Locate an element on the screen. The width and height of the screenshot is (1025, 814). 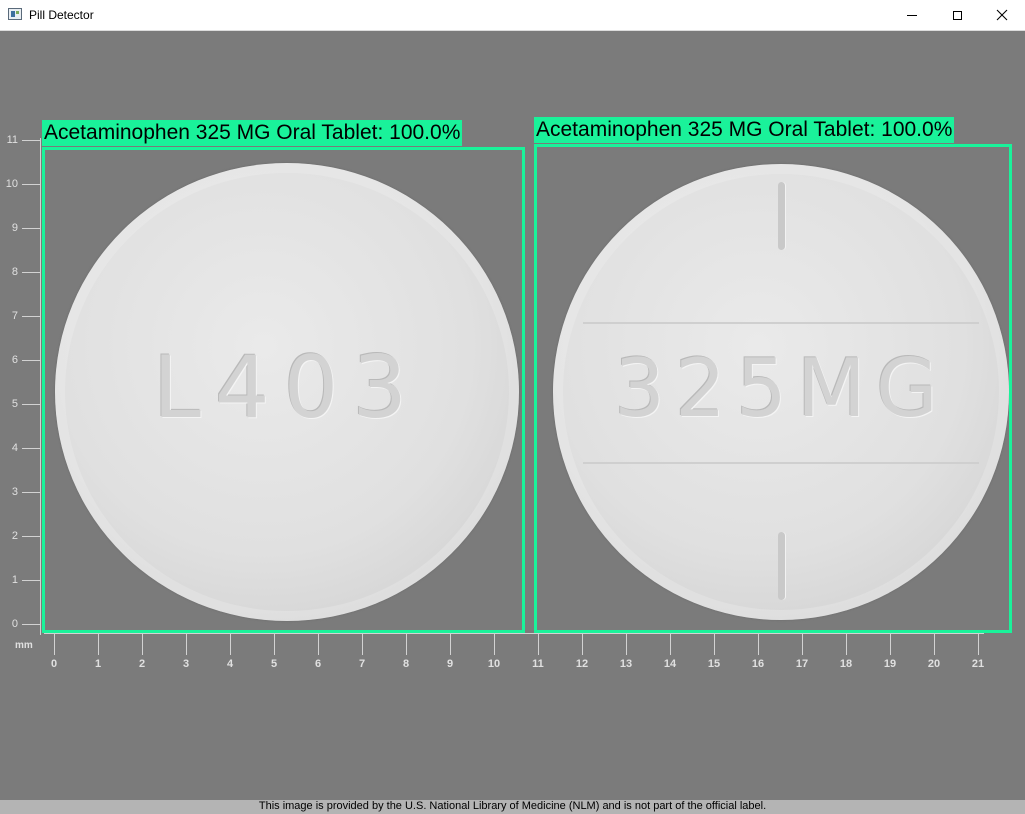
ruler-x-tick-label: 17 is located at coordinates (802, 664).